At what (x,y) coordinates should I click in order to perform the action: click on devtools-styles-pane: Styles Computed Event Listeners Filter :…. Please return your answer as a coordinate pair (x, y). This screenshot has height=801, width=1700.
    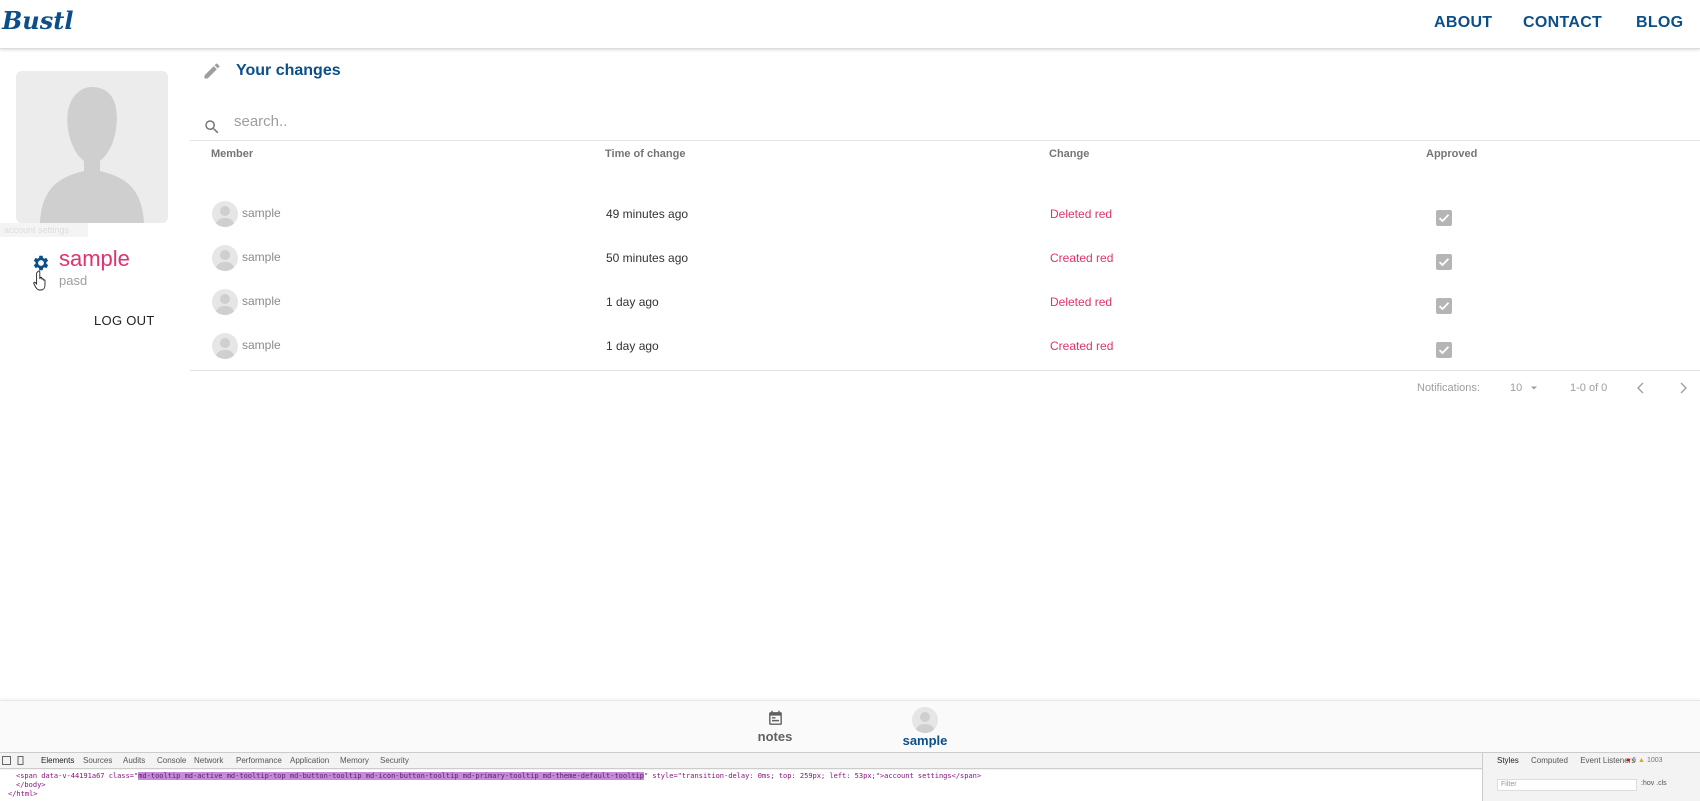
    Looking at the image, I should click on (1591, 777).